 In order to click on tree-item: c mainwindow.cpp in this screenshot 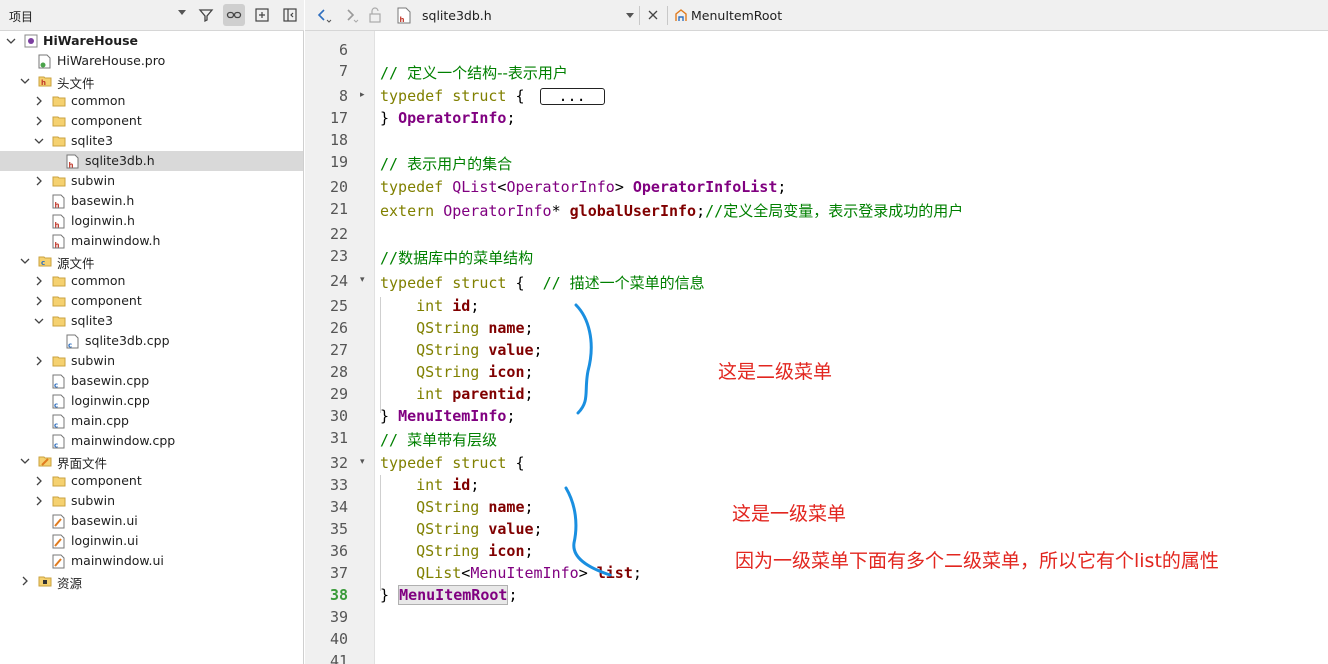, I will do `click(151, 441)`.